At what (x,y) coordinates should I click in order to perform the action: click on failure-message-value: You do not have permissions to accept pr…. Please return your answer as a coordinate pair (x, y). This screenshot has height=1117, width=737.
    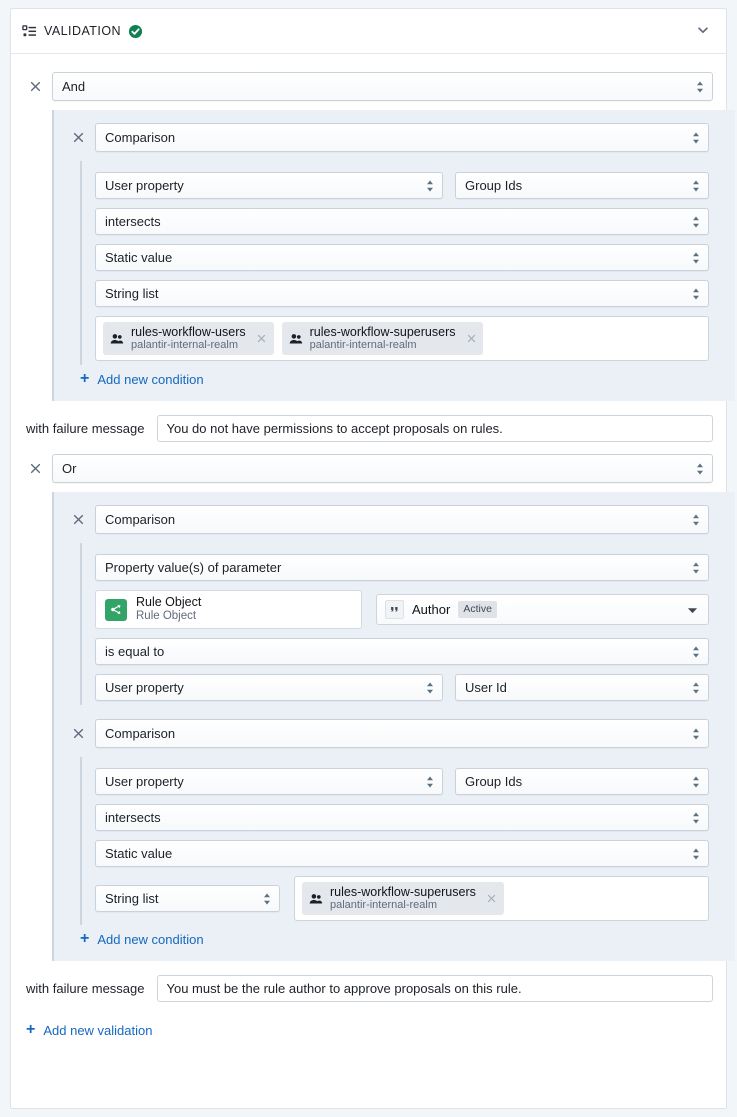
    Looking at the image, I should click on (334, 429).